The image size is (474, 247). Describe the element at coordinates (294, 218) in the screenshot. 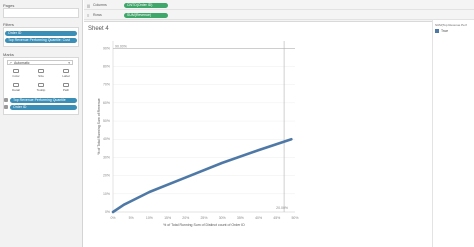

I see `x-tick-label: 50%` at that location.